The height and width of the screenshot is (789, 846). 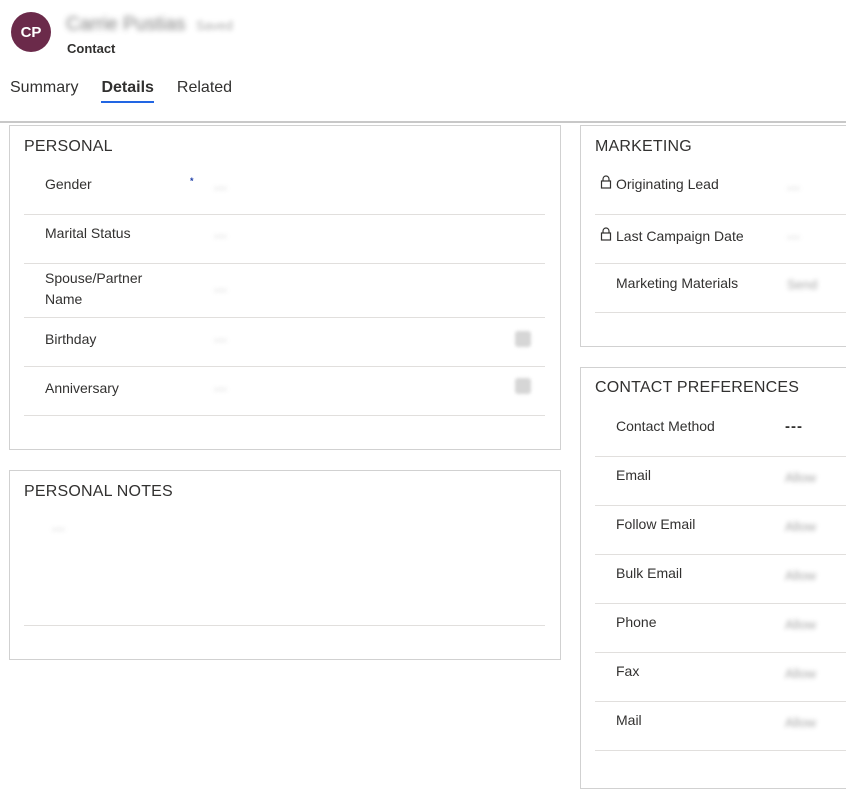 What do you see at coordinates (88, 233) in the screenshot?
I see `field-label: Marital Status` at bounding box center [88, 233].